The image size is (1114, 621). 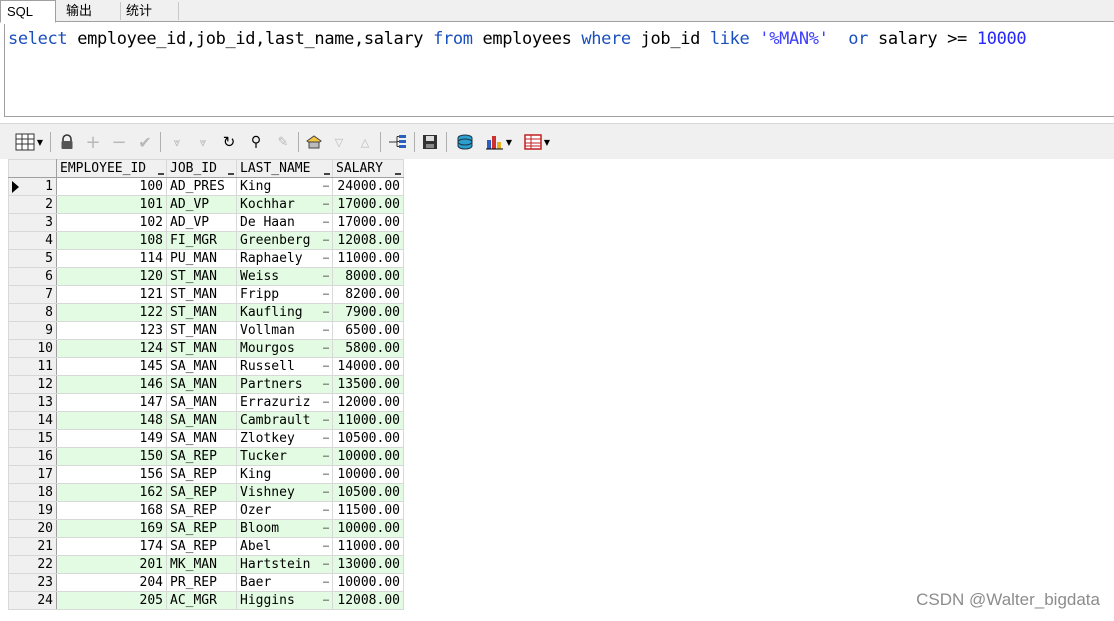 What do you see at coordinates (32, 330) in the screenshot?
I see `row-number: 9` at bounding box center [32, 330].